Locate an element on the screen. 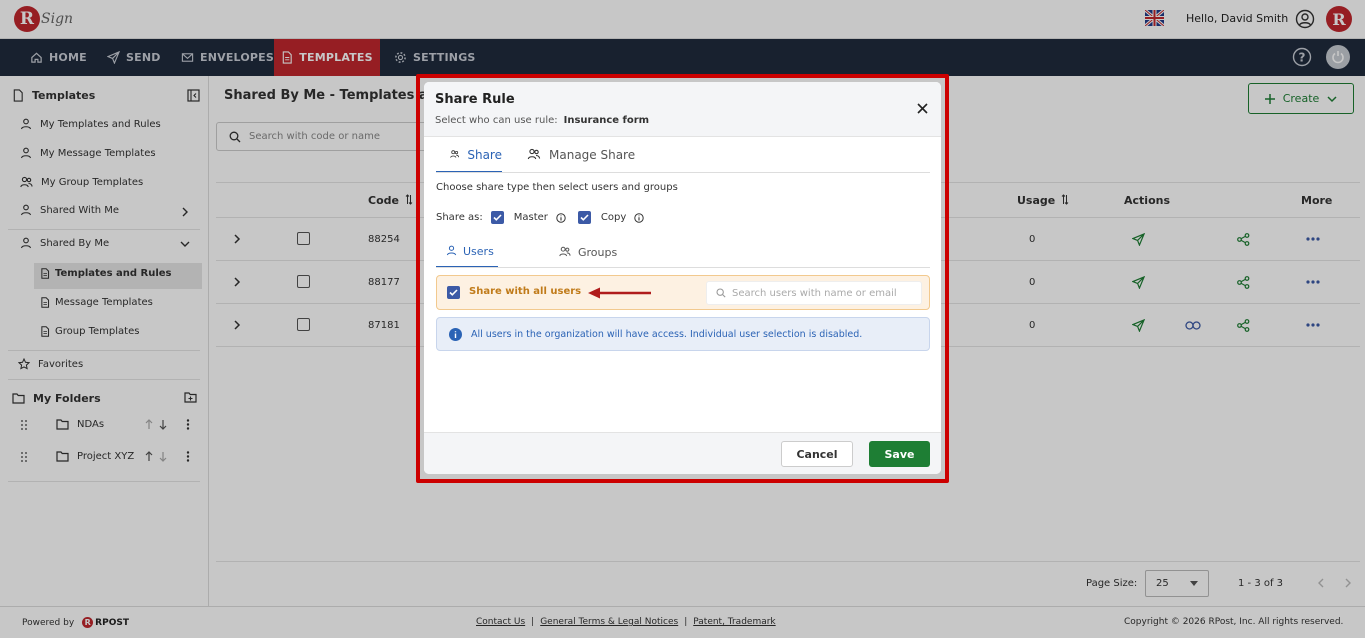 This screenshot has width=1365, height=638. close-icon is located at coordinates (922, 108).